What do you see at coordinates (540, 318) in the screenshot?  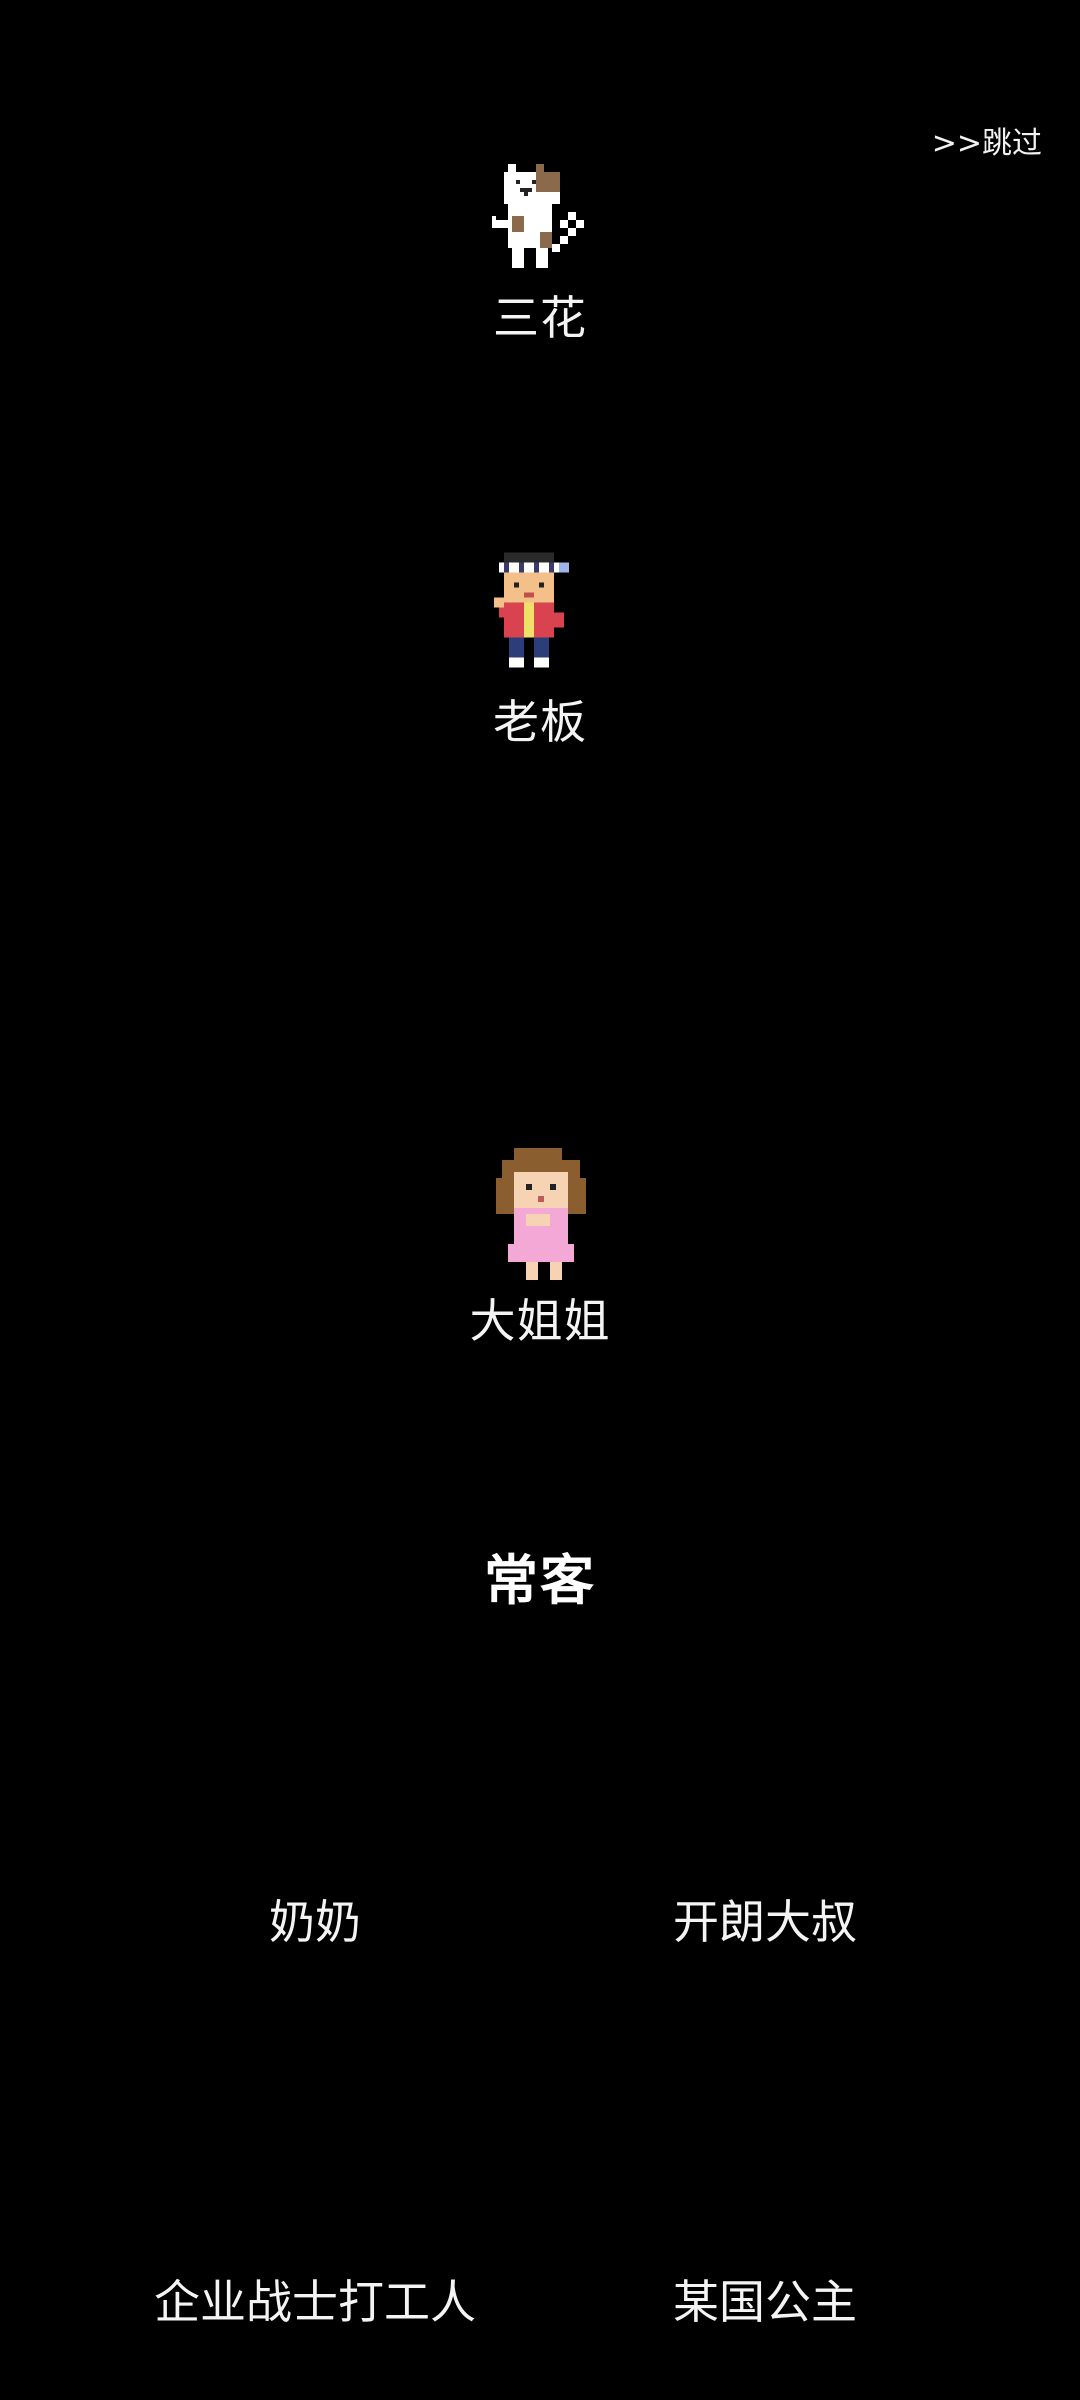 I see `character-name-calico: 三花` at bounding box center [540, 318].